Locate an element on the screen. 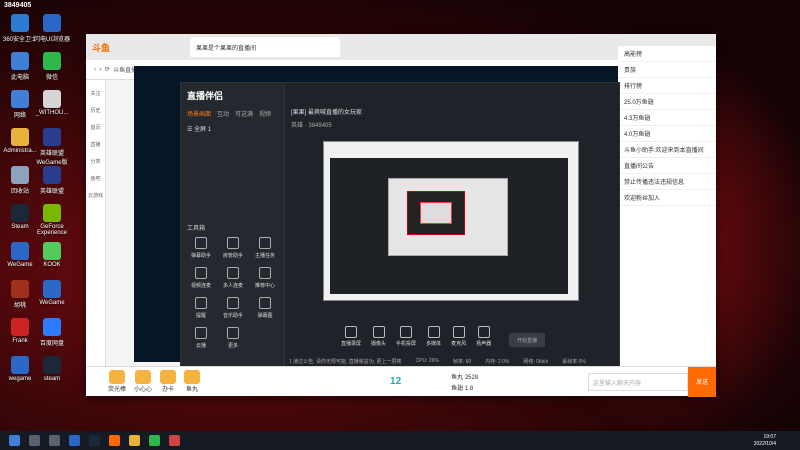 This screenshot has width=800, height=450. desktop-icon: 微信 is located at coordinates (52, 66).